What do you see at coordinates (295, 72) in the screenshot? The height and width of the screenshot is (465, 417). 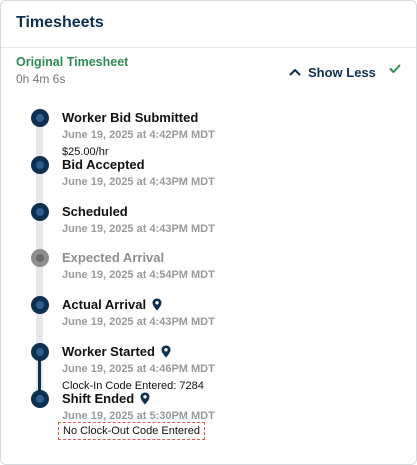 I see `chevron-up-icon` at bounding box center [295, 72].